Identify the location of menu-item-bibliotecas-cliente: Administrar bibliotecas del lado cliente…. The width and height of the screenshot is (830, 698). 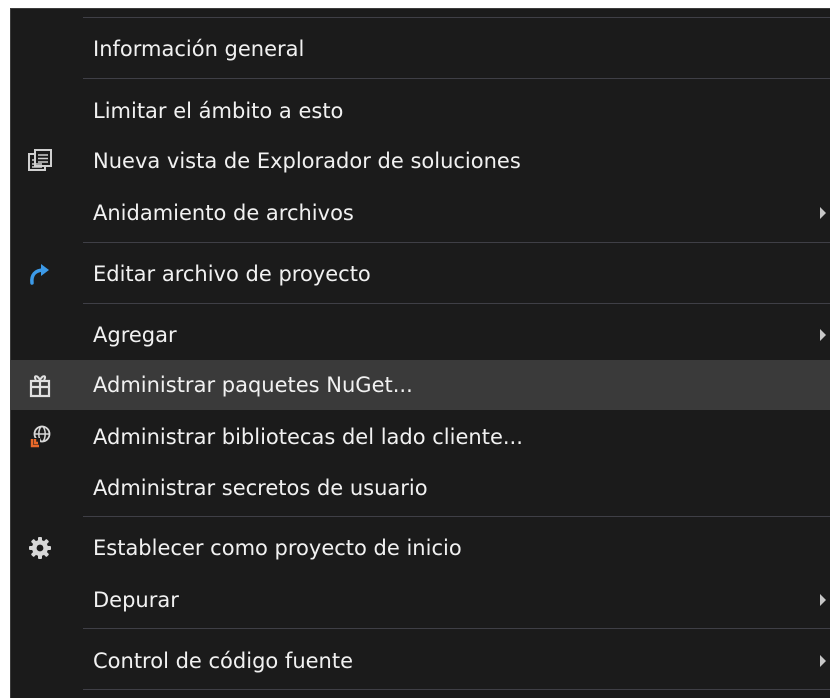
(420, 437).